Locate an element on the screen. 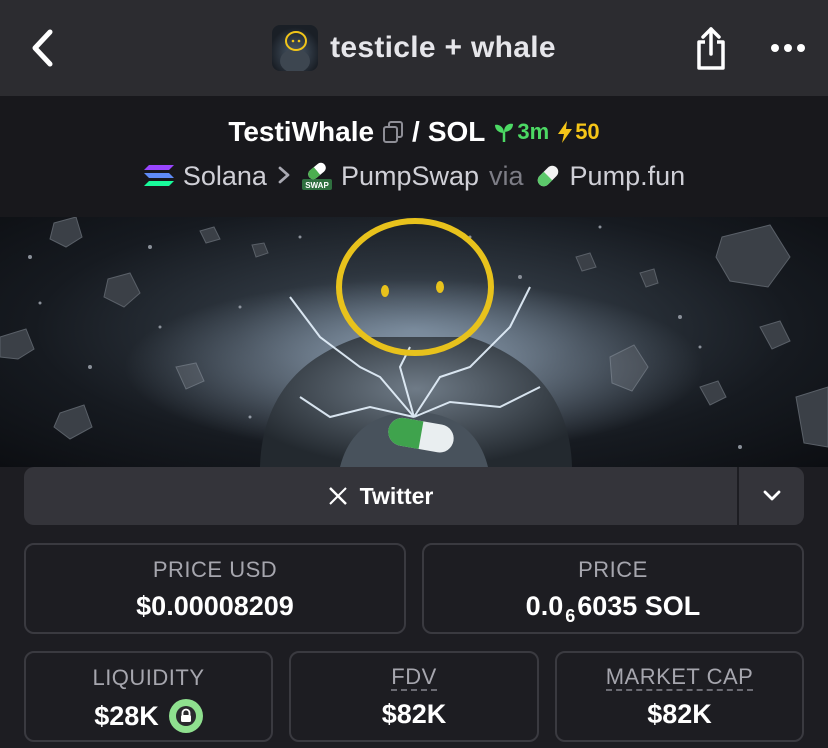 This screenshot has height=748, width=828. price-zero-count: 6 is located at coordinates (570, 616).